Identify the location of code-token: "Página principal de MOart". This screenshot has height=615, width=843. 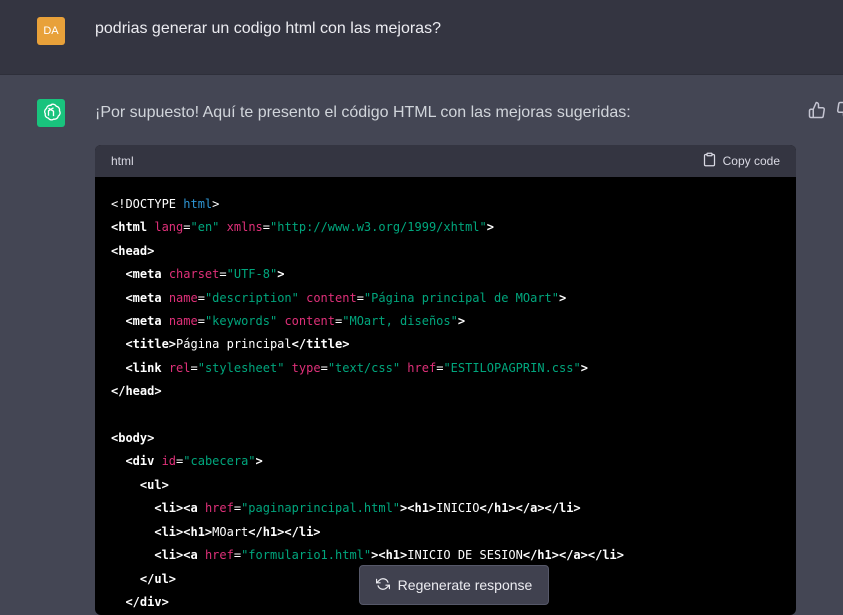
(461, 297).